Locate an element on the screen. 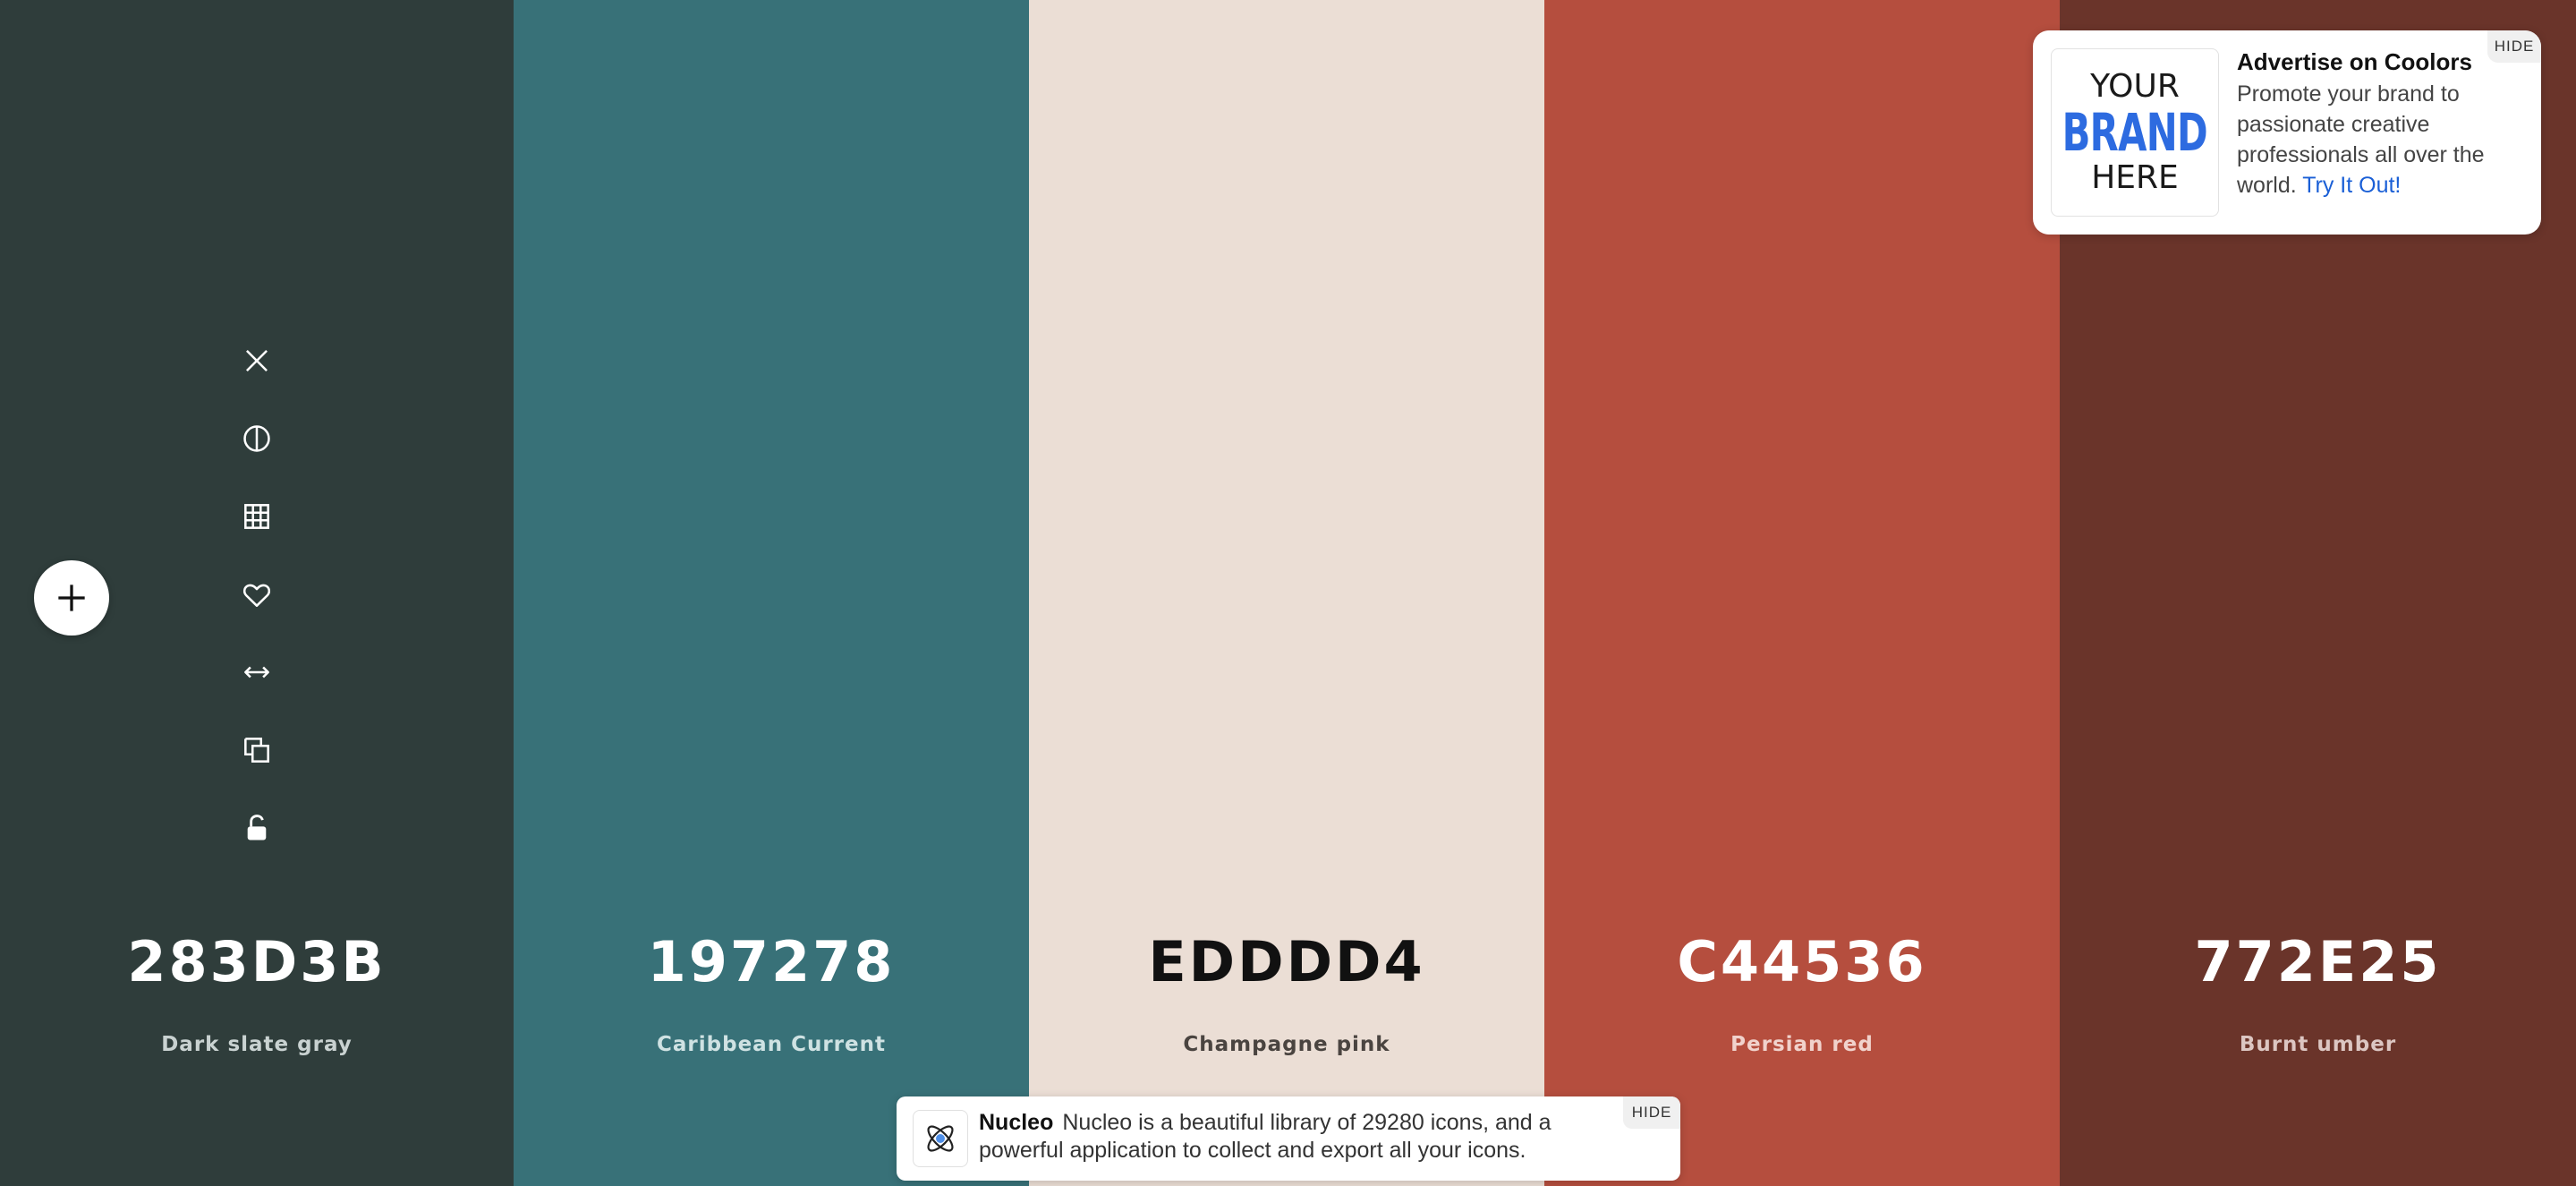 This screenshot has height=1186, width=2576. color-hex: EDDDD4 is located at coordinates (1286, 962).